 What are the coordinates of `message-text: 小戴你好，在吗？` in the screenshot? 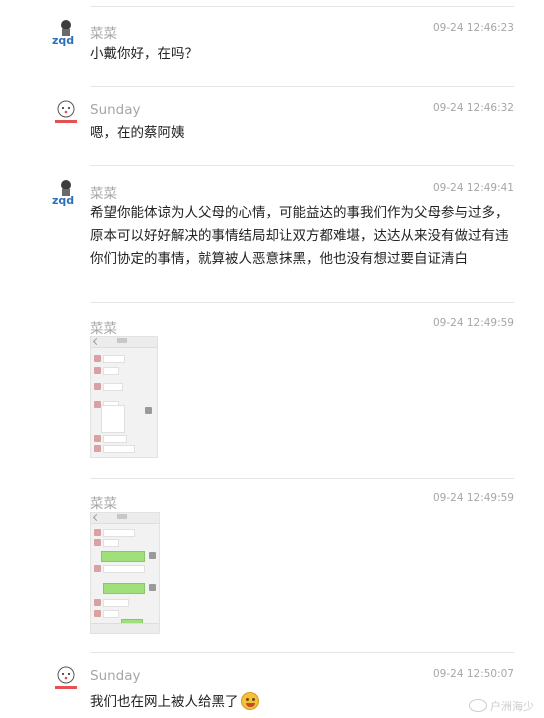 It's located at (144, 54).